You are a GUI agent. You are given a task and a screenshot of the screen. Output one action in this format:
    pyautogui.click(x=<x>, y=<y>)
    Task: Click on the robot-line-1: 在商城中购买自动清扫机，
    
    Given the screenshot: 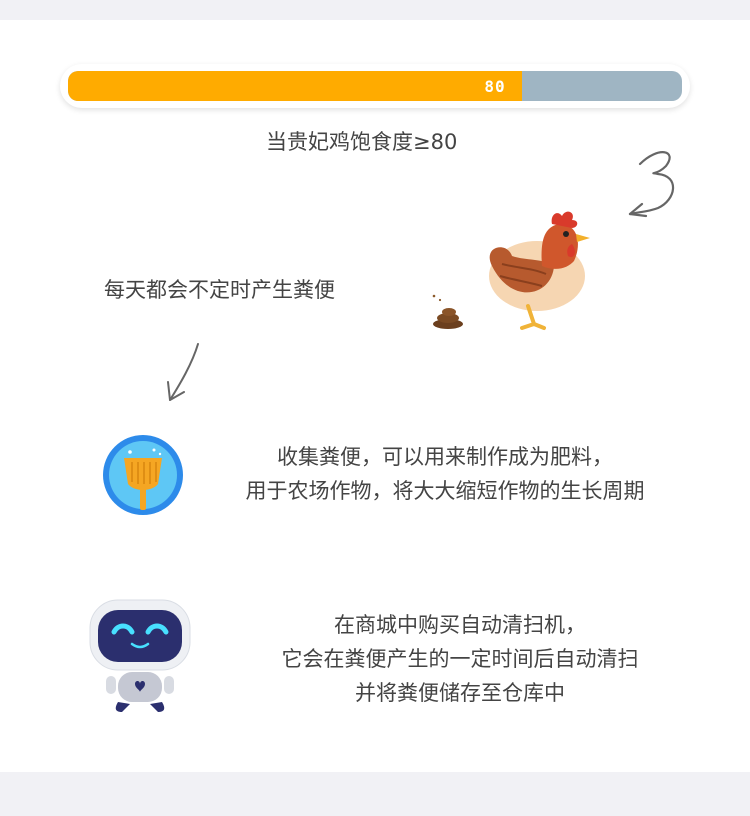 What is the action you would take?
    pyautogui.click(x=460, y=625)
    